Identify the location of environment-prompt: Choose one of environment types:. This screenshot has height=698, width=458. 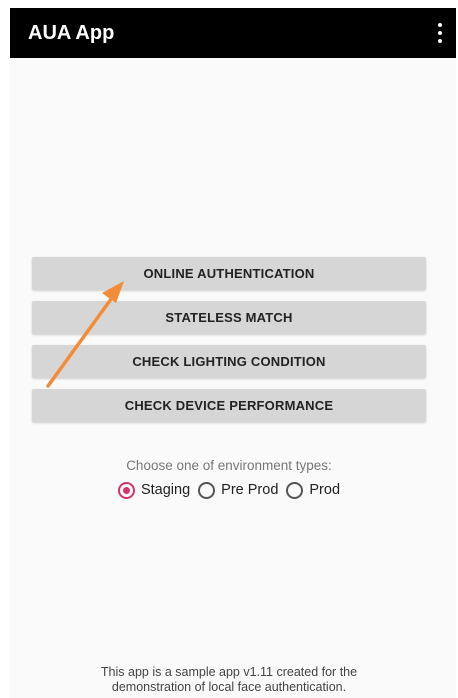
(229, 465).